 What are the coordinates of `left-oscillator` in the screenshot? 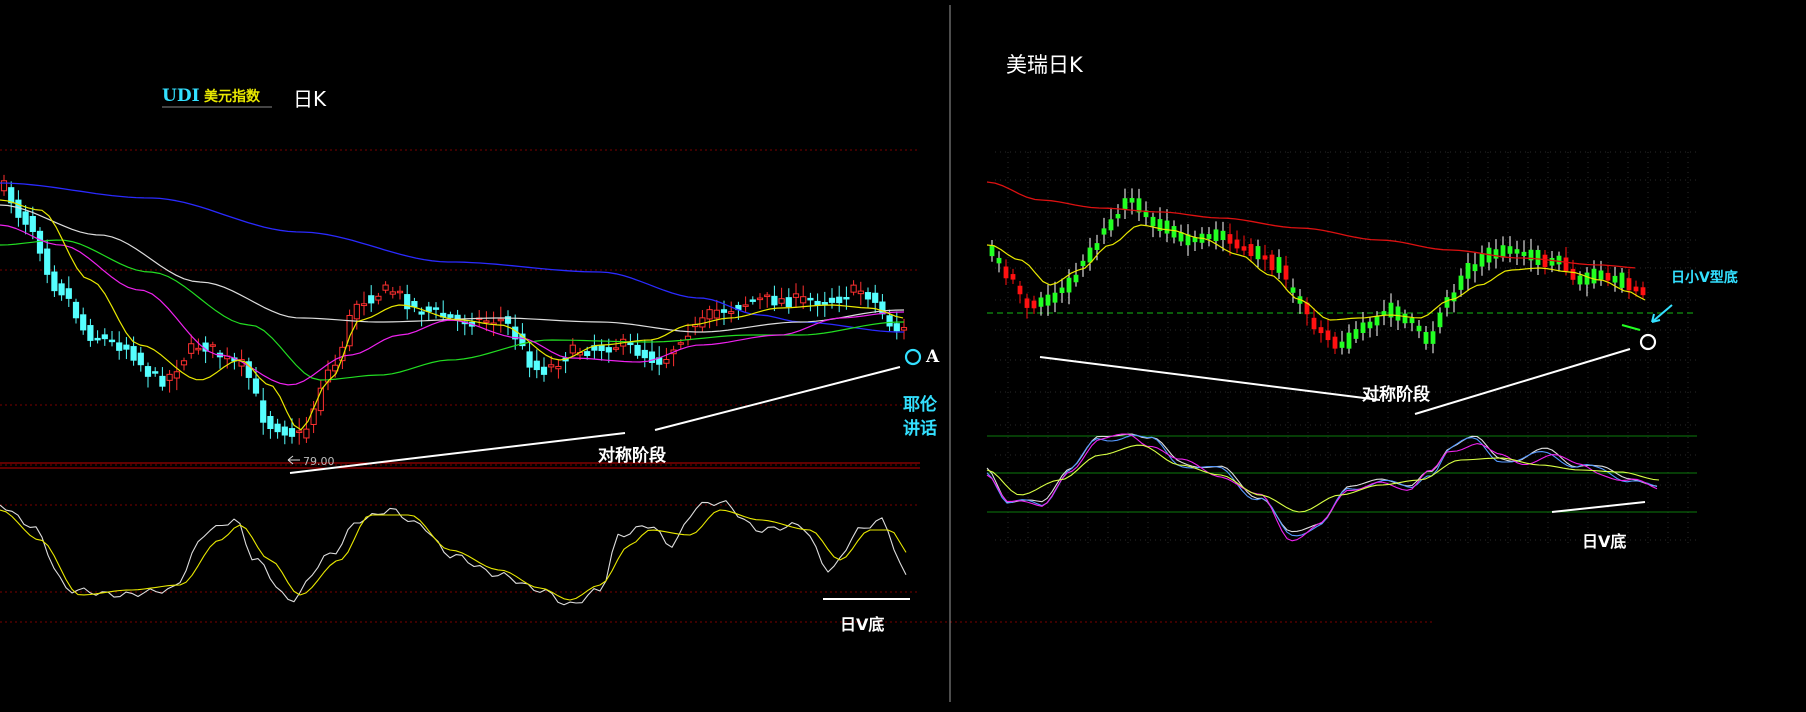 It's located at (453, 553).